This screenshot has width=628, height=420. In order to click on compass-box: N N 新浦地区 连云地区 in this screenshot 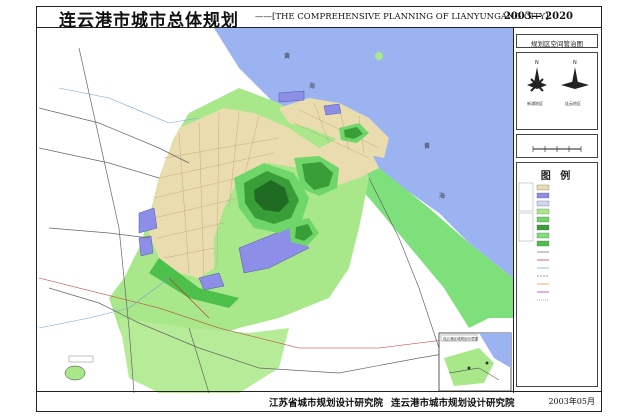, I will do `click(557, 91)`.